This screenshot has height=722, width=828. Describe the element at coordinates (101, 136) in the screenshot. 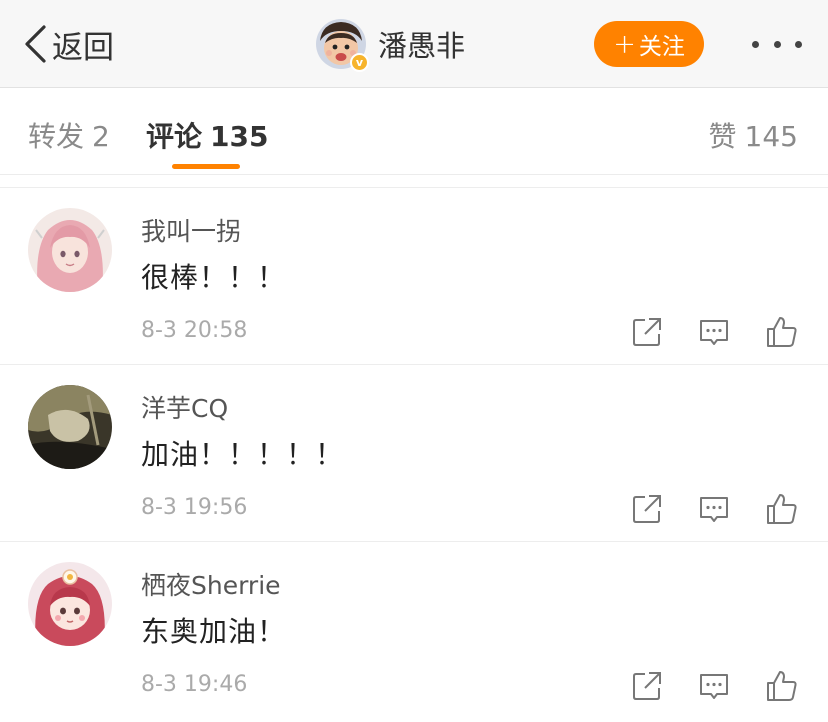

I see `tab-repost-count: 2` at that location.